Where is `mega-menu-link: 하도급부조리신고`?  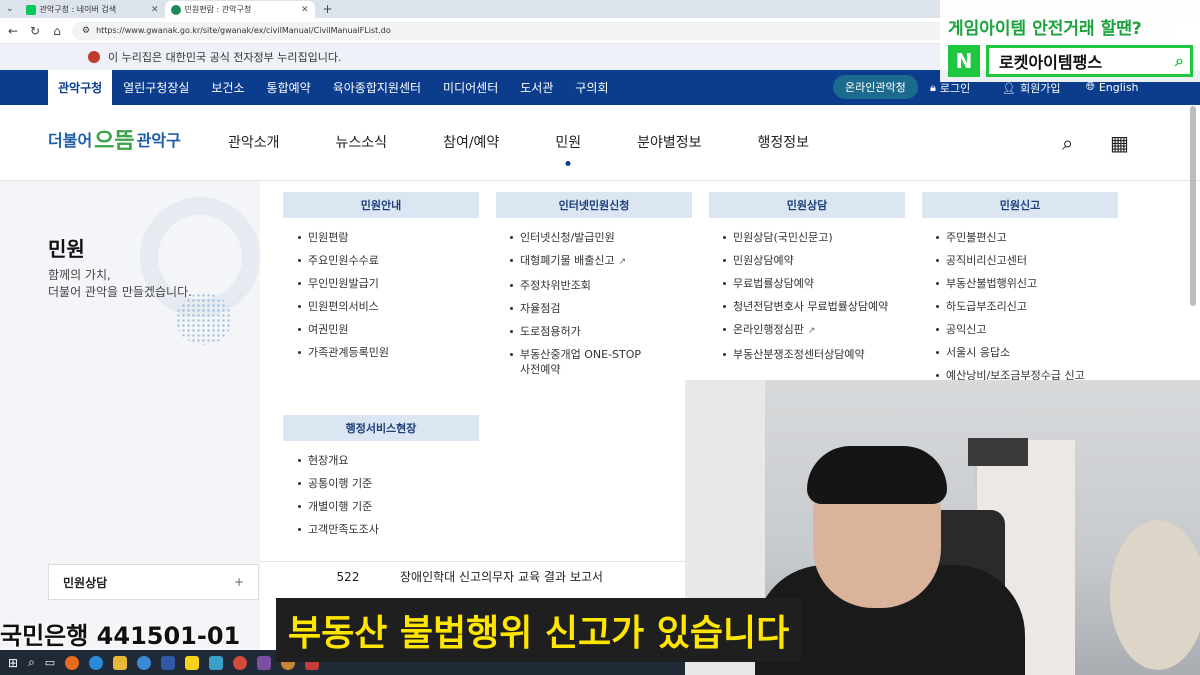 mega-menu-link: 하도급부조리신고 is located at coordinates (1010, 306).